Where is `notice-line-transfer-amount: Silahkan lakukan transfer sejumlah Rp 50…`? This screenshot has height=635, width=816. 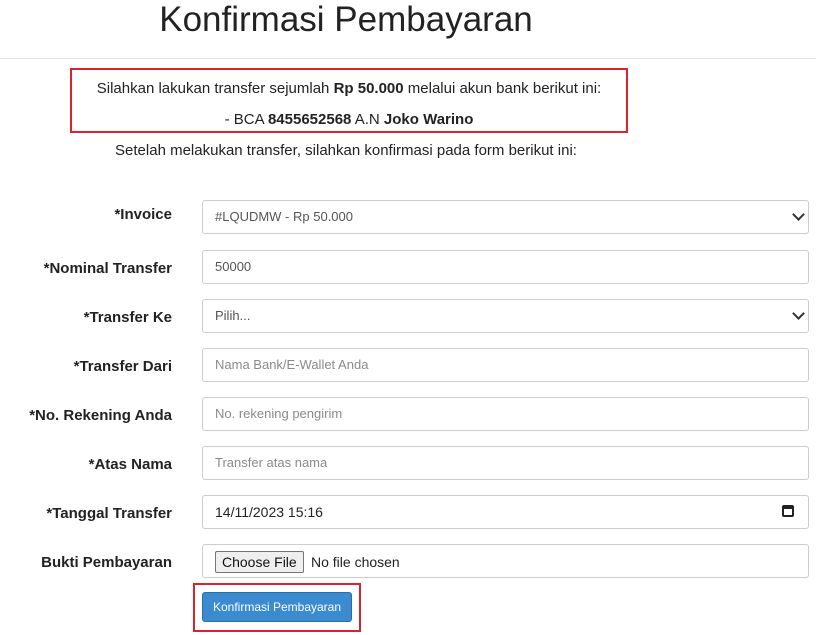 notice-line-transfer-amount: Silahkan lakukan transfer sejumlah Rp 50… is located at coordinates (349, 88).